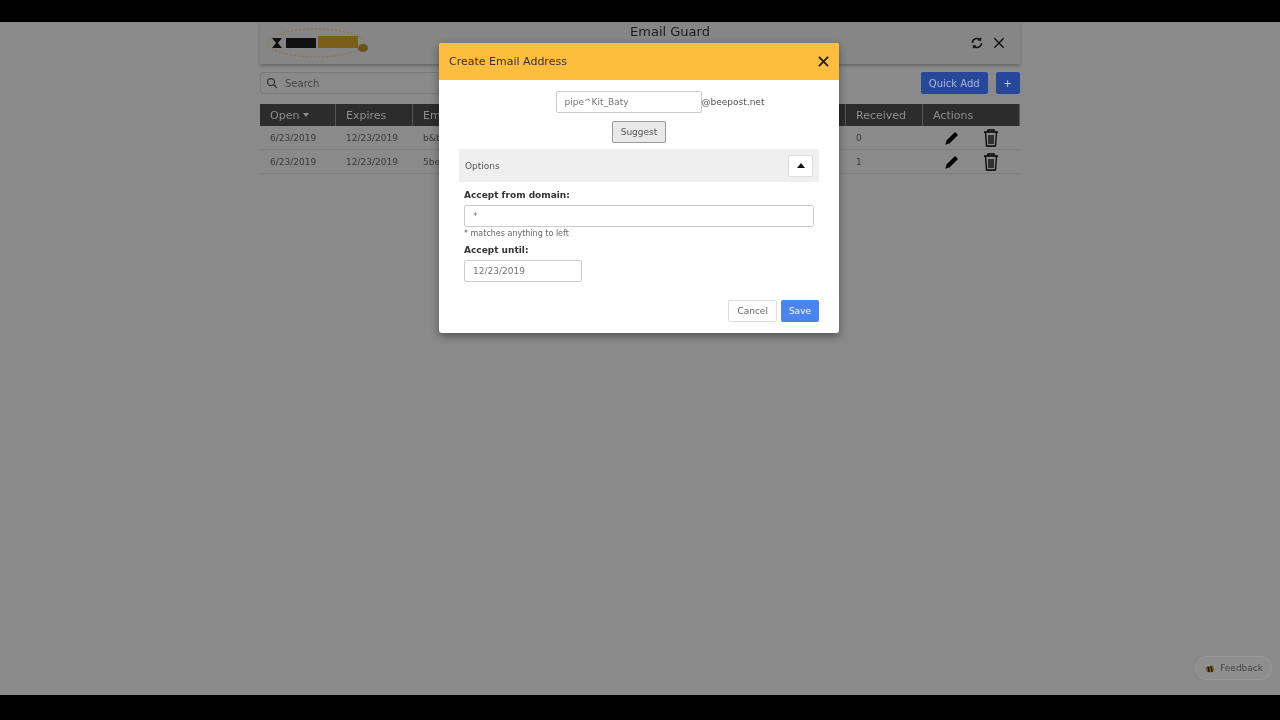 The image size is (1280, 720). I want to click on collapse-button, so click(800, 165).